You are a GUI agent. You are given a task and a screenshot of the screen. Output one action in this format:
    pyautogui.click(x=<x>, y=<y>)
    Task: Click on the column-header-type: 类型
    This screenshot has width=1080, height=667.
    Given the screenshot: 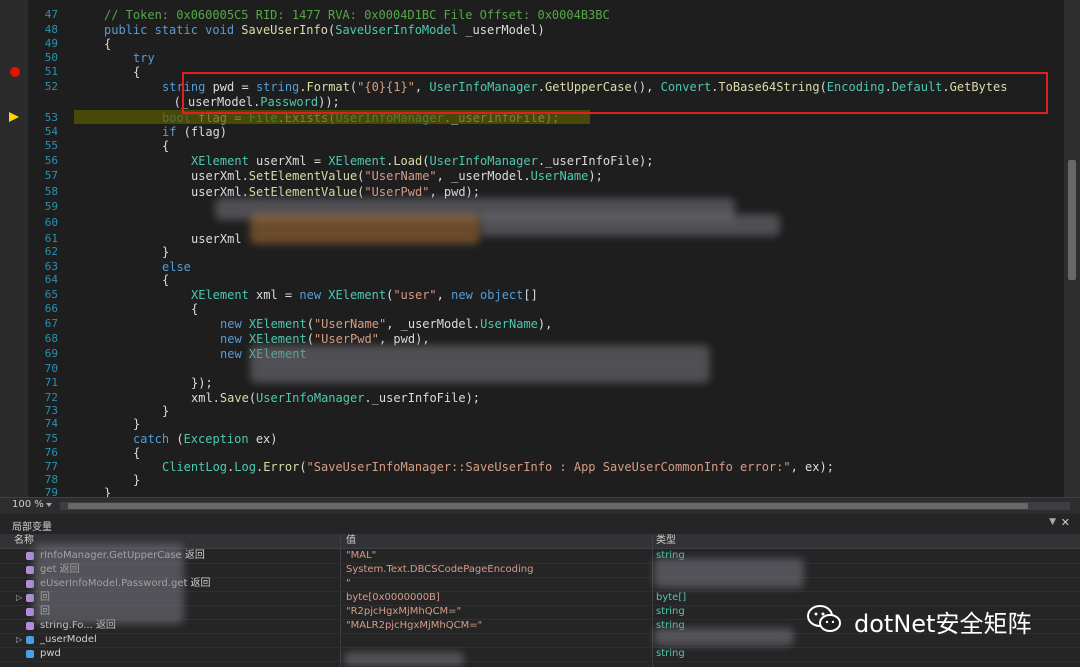 What is the action you would take?
    pyautogui.click(x=666, y=541)
    